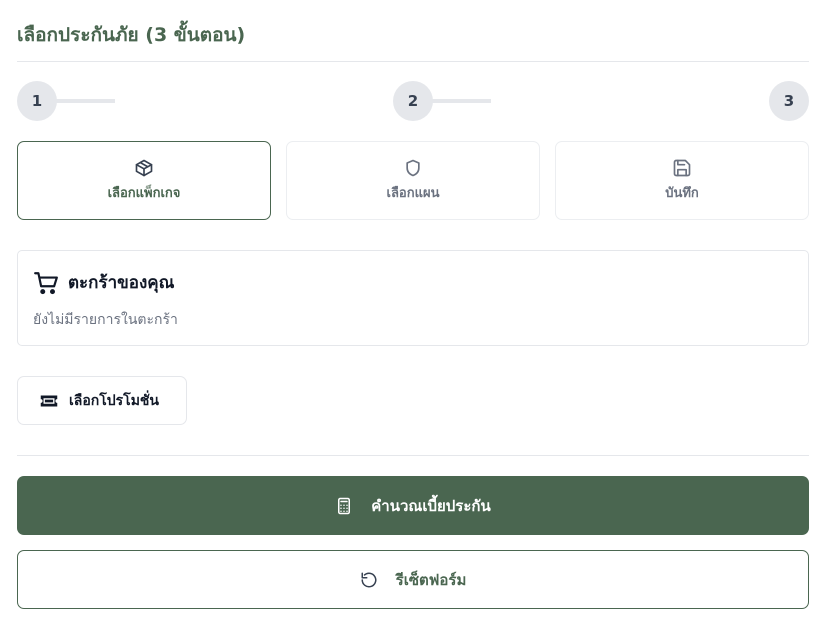 The height and width of the screenshot is (623, 819). I want to click on calculate-premium-label: คำนวณเบี้ยประกัน, so click(431, 506).